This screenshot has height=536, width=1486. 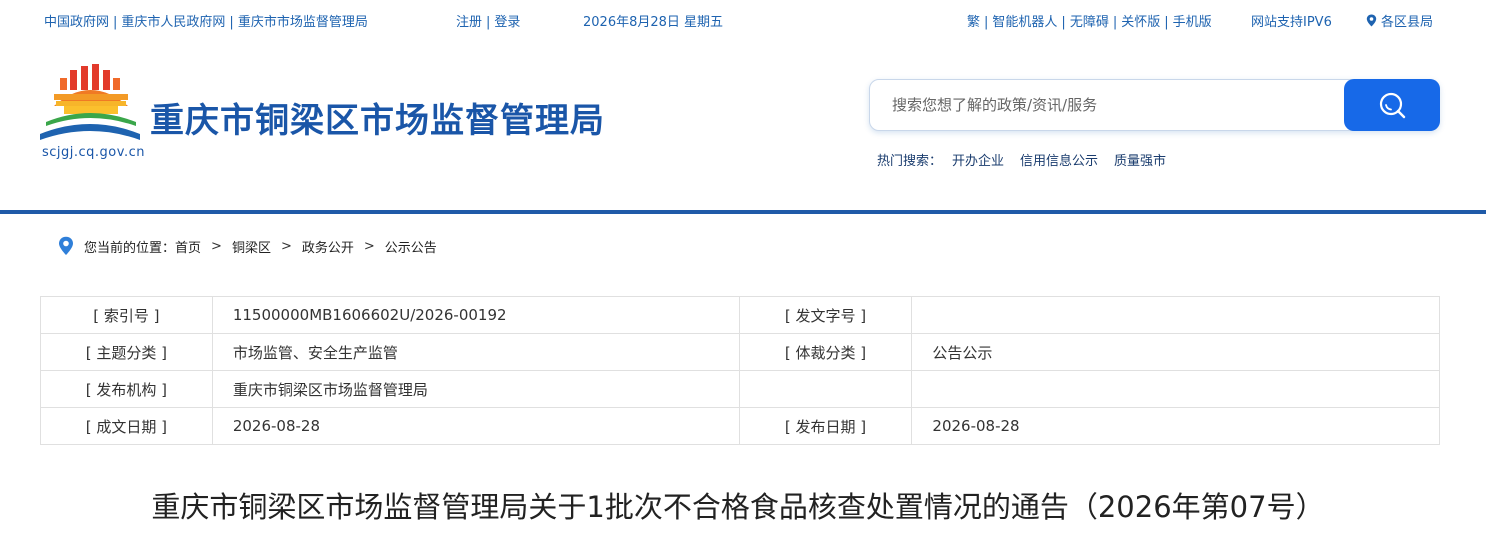 I want to click on accessibility-links: 繁 | 智能机器人 | 无障碍 | 关怀版 | 手机版, so click(x=1089, y=20).